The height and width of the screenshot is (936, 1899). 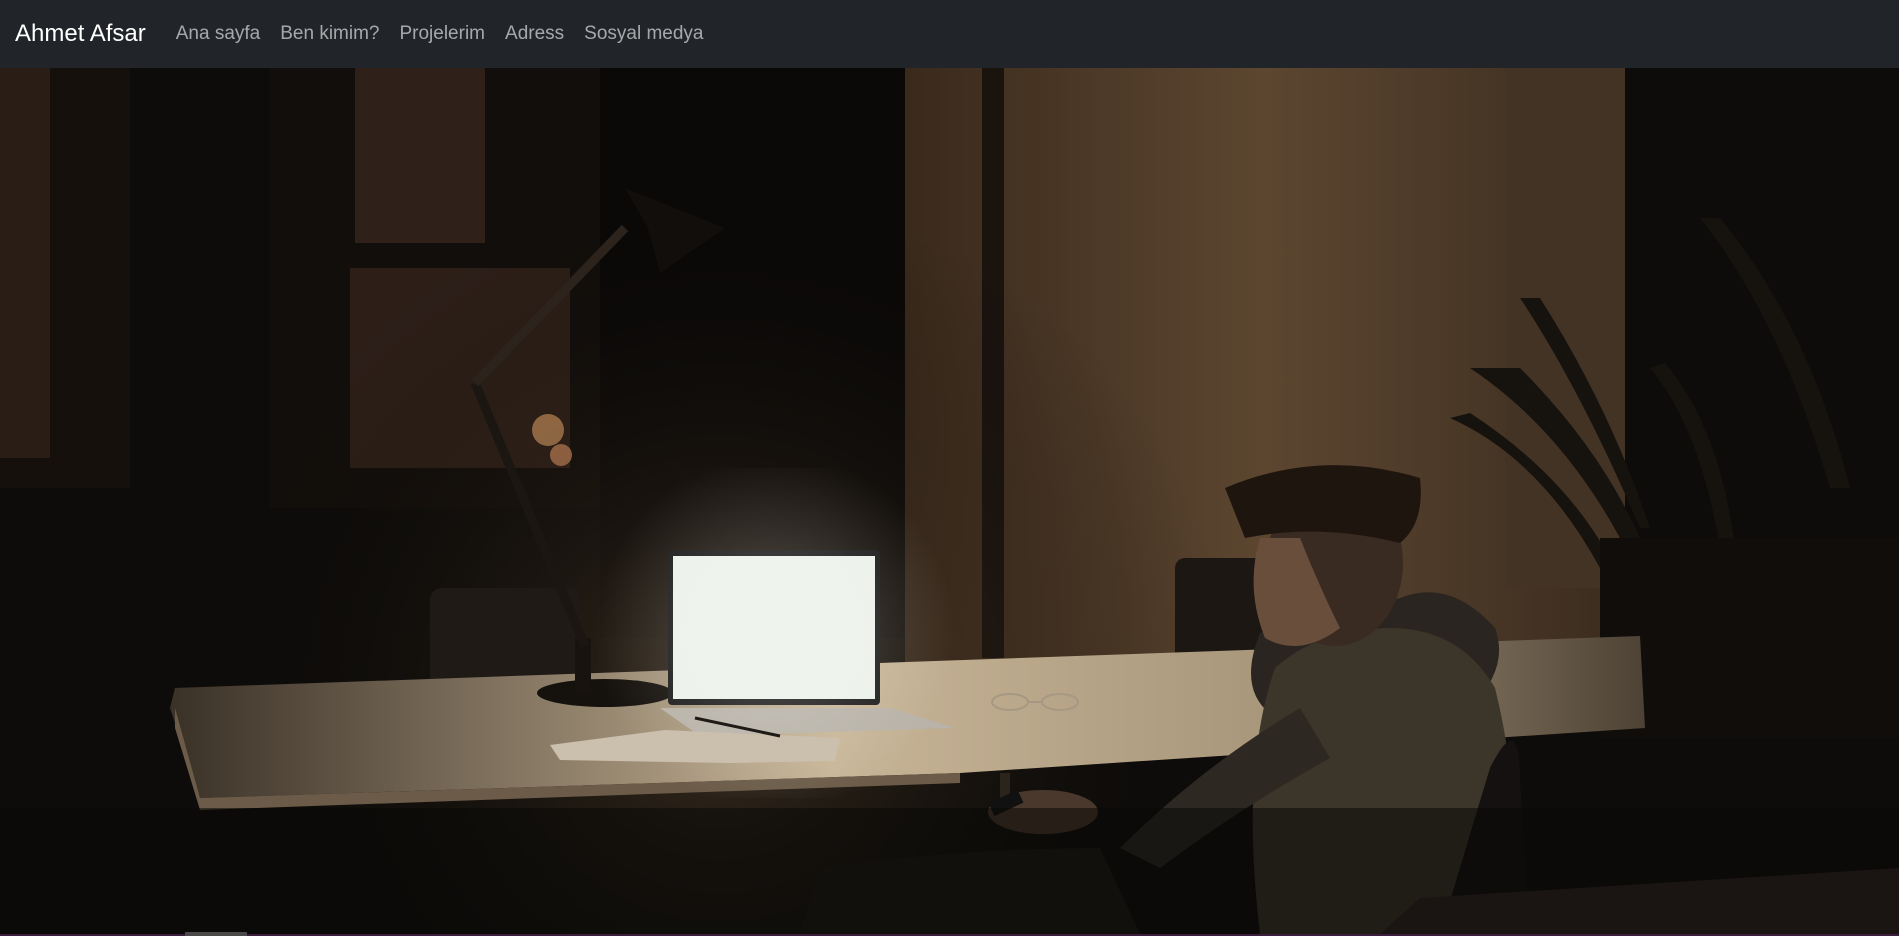 I want to click on brand-link: Ahmet Afsar, so click(x=80, y=34).